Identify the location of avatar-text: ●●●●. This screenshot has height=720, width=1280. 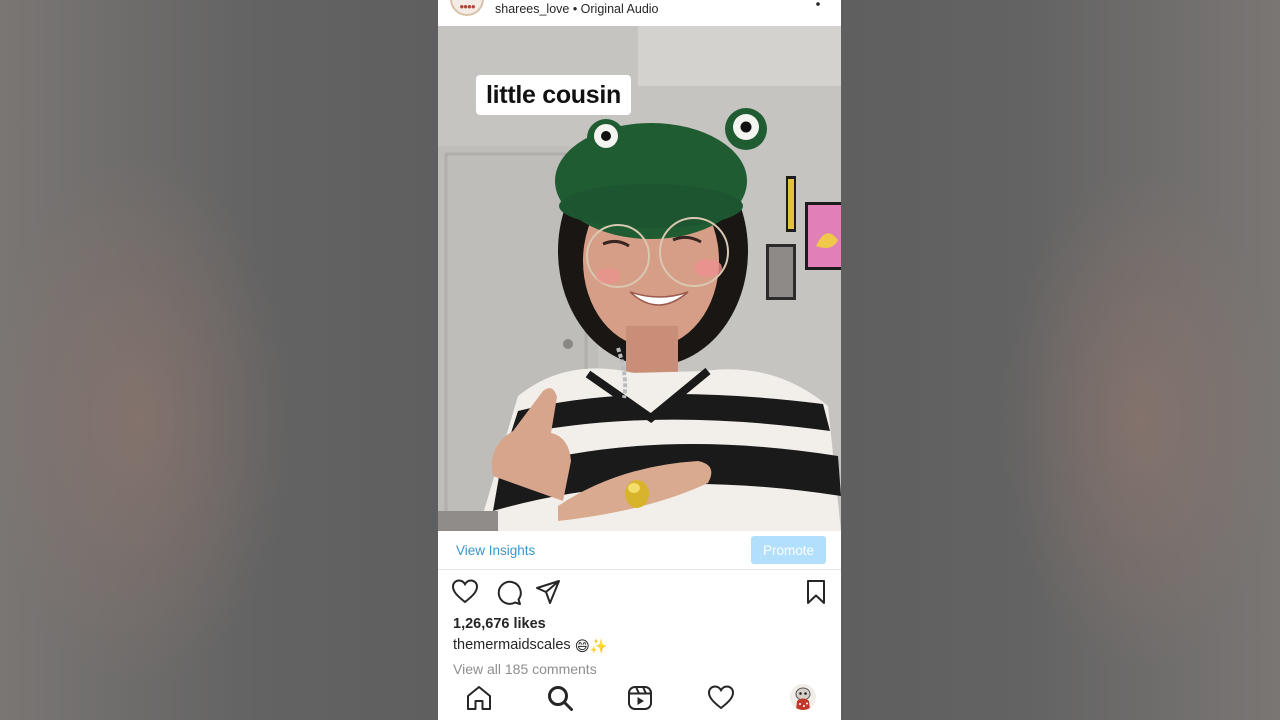
(467, 6).